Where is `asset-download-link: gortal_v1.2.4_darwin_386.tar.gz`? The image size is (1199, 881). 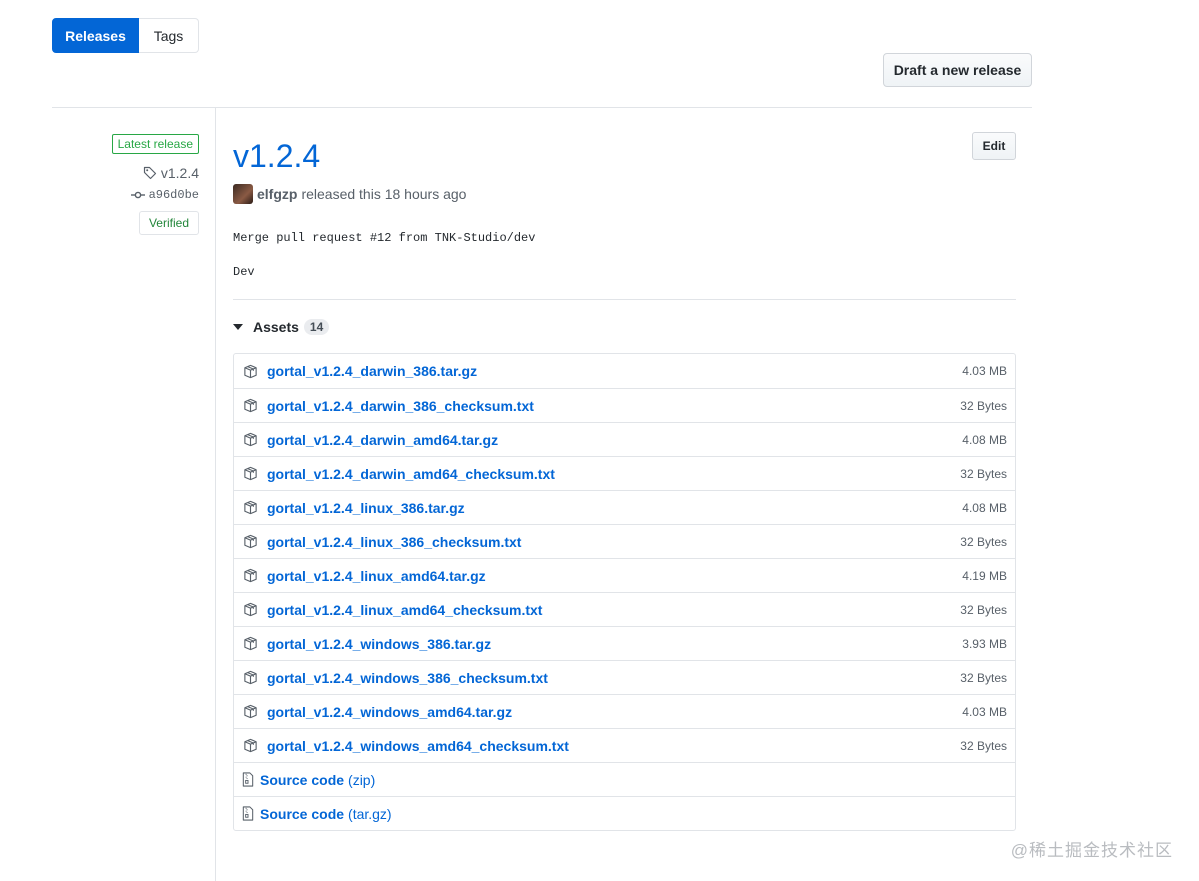 asset-download-link: gortal_v1.2.4_darwin_386.tar.gz is located at coordinates (372, 371).